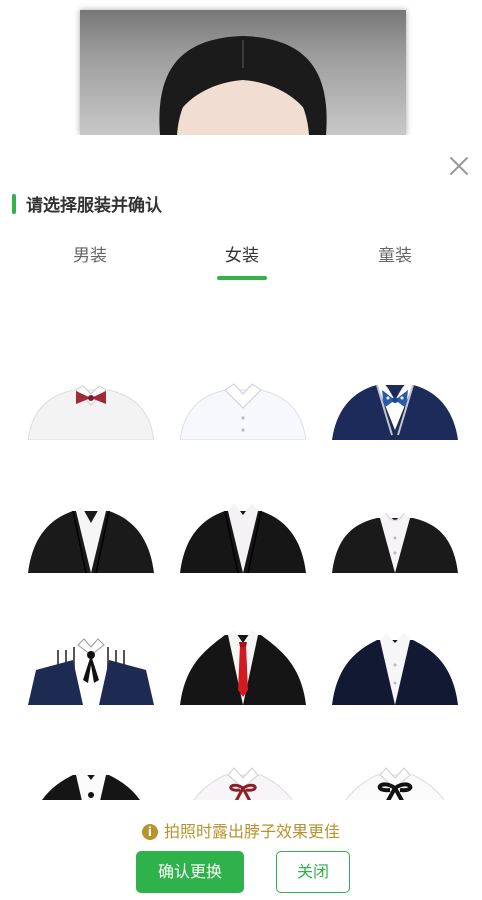 This screenshot has width=482, height=900. Describe the element at coordinates (243, 85) in the screenshot. I see `portrait-head-image` at that location.